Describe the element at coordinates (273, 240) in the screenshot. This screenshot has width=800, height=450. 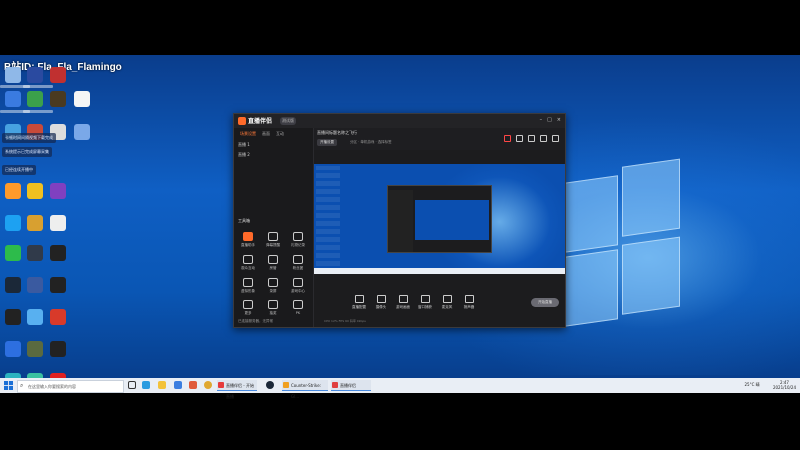
I see `tool-danmaku: 弹幕提醒` at that location.